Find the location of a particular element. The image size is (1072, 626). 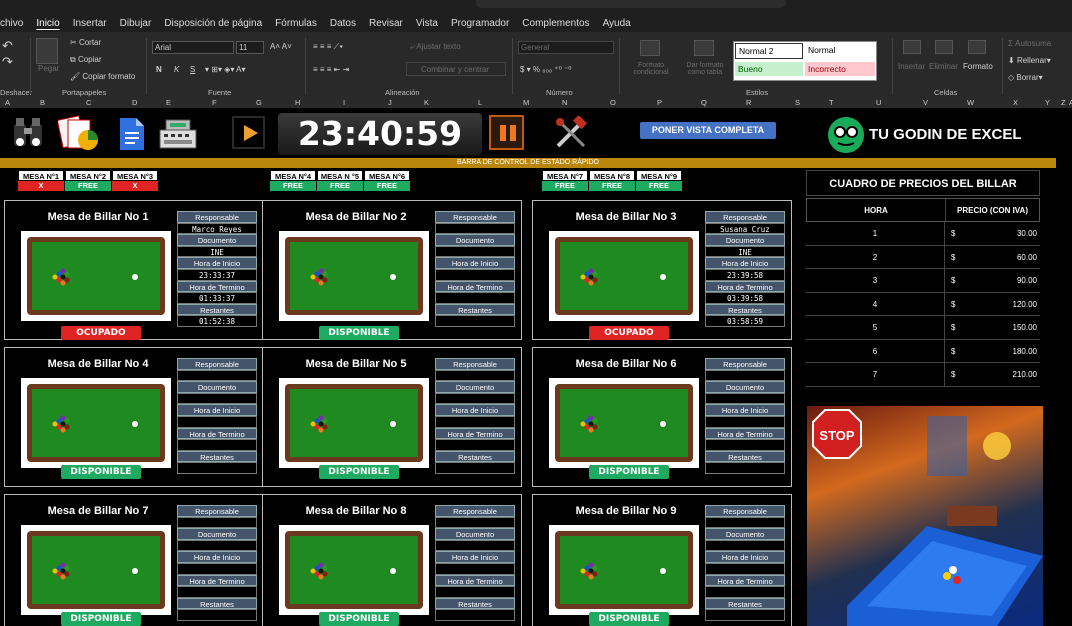

tab-datos: Datos is located at coordinates (343, 23).